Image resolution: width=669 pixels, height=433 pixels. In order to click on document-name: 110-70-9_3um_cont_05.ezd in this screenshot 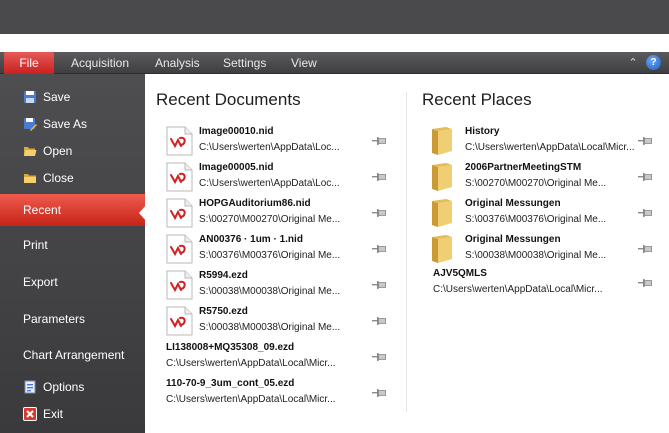, I will do `click(230, 383)`.